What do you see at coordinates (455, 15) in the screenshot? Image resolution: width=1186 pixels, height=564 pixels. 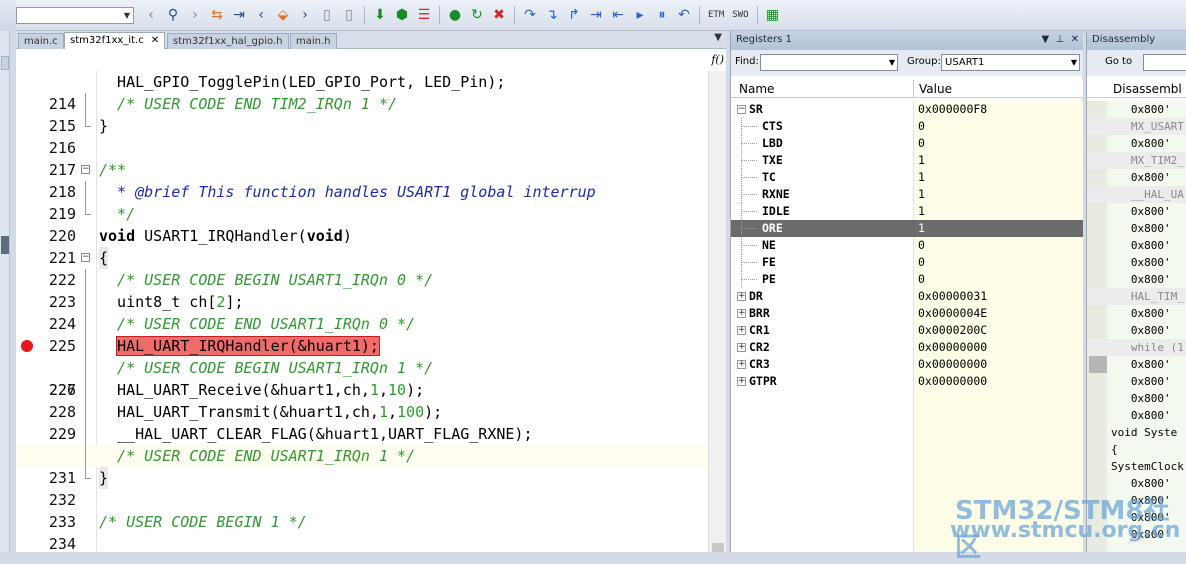 I see `run-icon: ●` at bounding box center [455, 15].